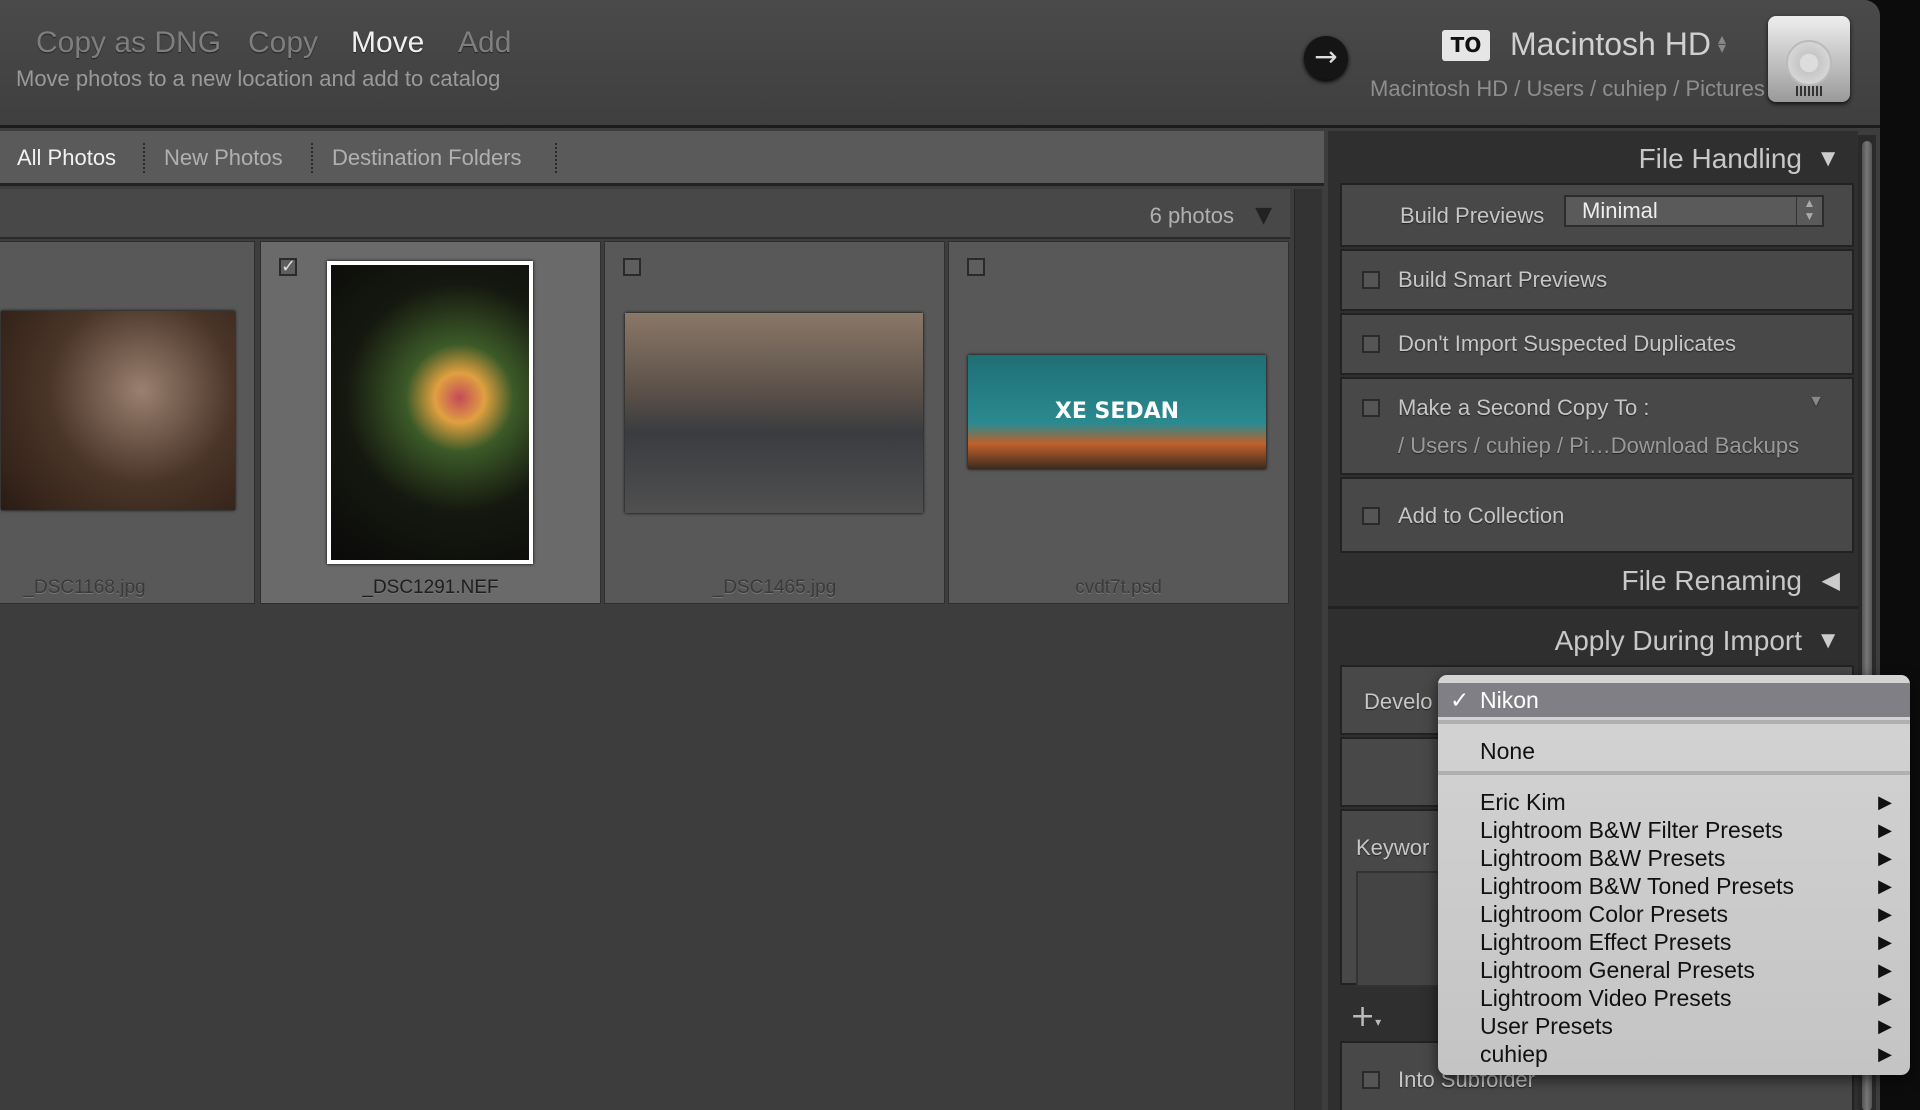 Image resolution: width=1920 pixels, height=1110 pixels. What do you see at coordinates (223, 158) in the screenshot?
I see `tab-new-photos: New Photos` at bounding box center [223, 158].